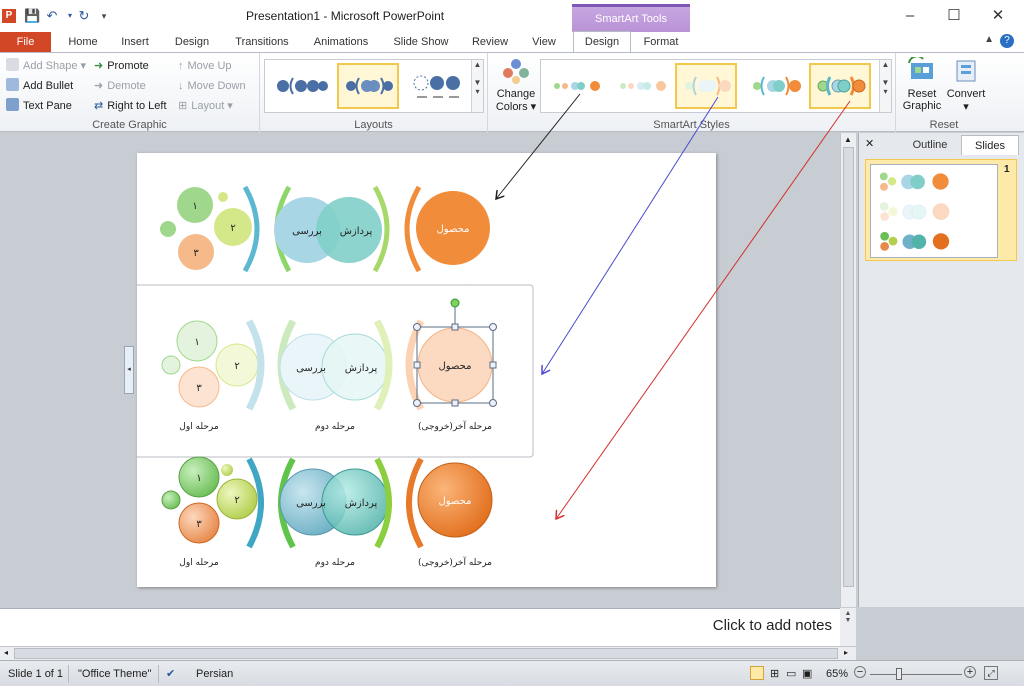 The image size is (1024, 686). Describe the element at coordinates (885, 86) in the screenshot. I see `styles-gallery-scroll: ▲ ▼ ▾` at that location.